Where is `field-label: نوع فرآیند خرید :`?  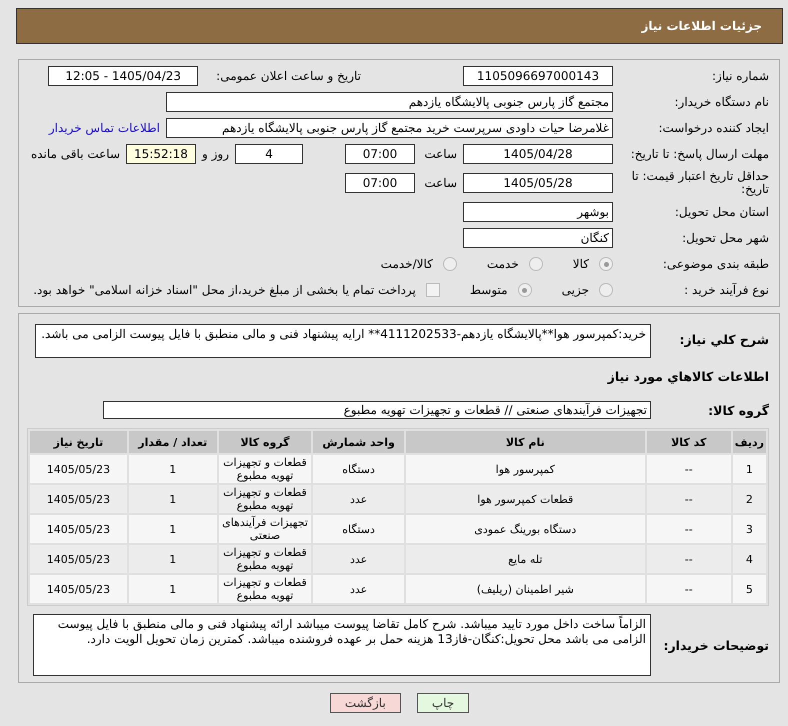
field-label: نوع فرآیند خرید : is located at coordinates (726, 290).